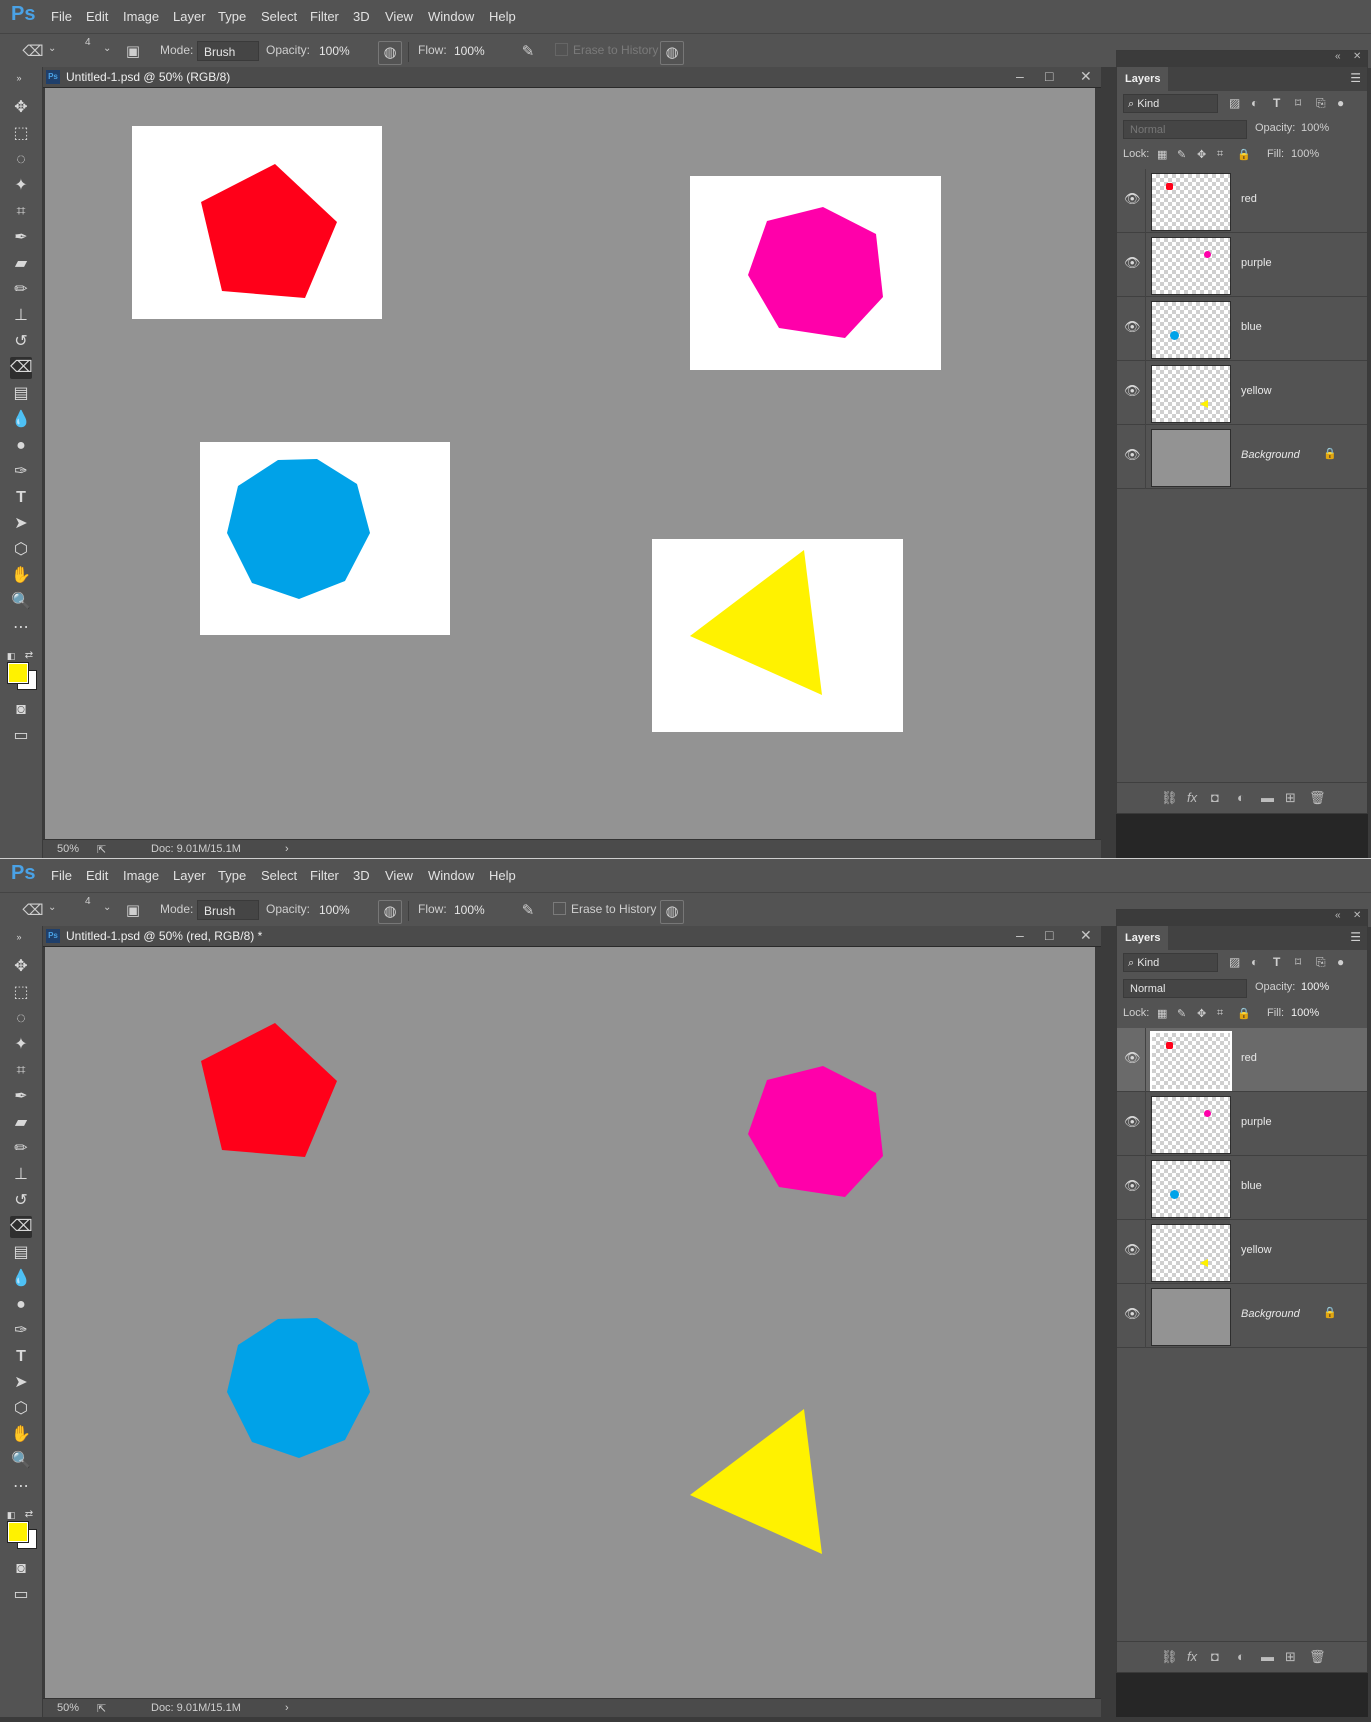  I want to click on mode-select: Brush, so click(228, 51).